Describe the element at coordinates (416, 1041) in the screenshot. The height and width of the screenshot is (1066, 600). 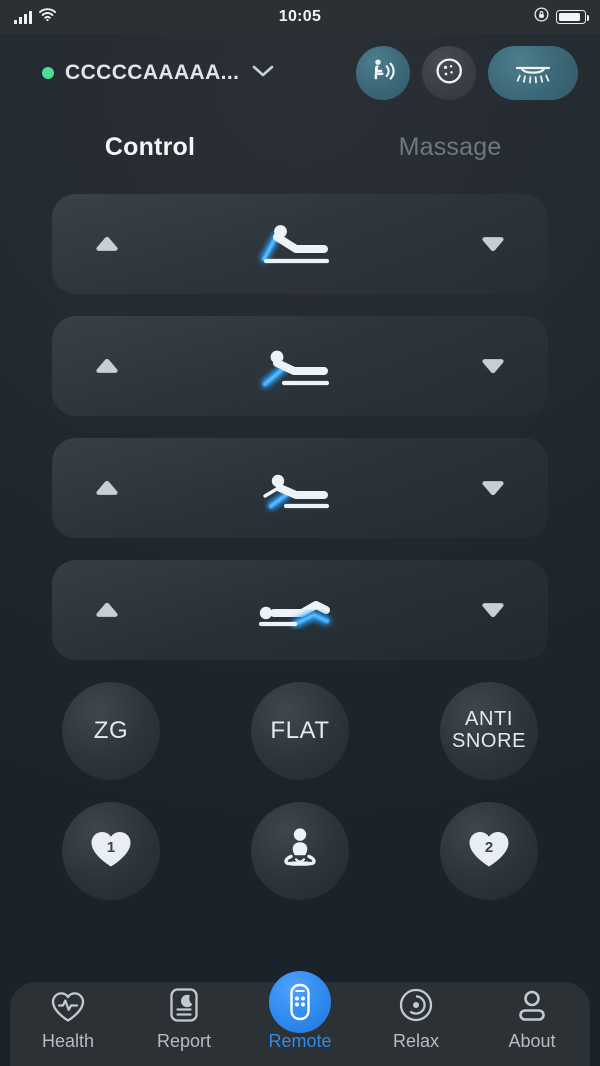
I see `nav-label-relax: Relax` at that location.